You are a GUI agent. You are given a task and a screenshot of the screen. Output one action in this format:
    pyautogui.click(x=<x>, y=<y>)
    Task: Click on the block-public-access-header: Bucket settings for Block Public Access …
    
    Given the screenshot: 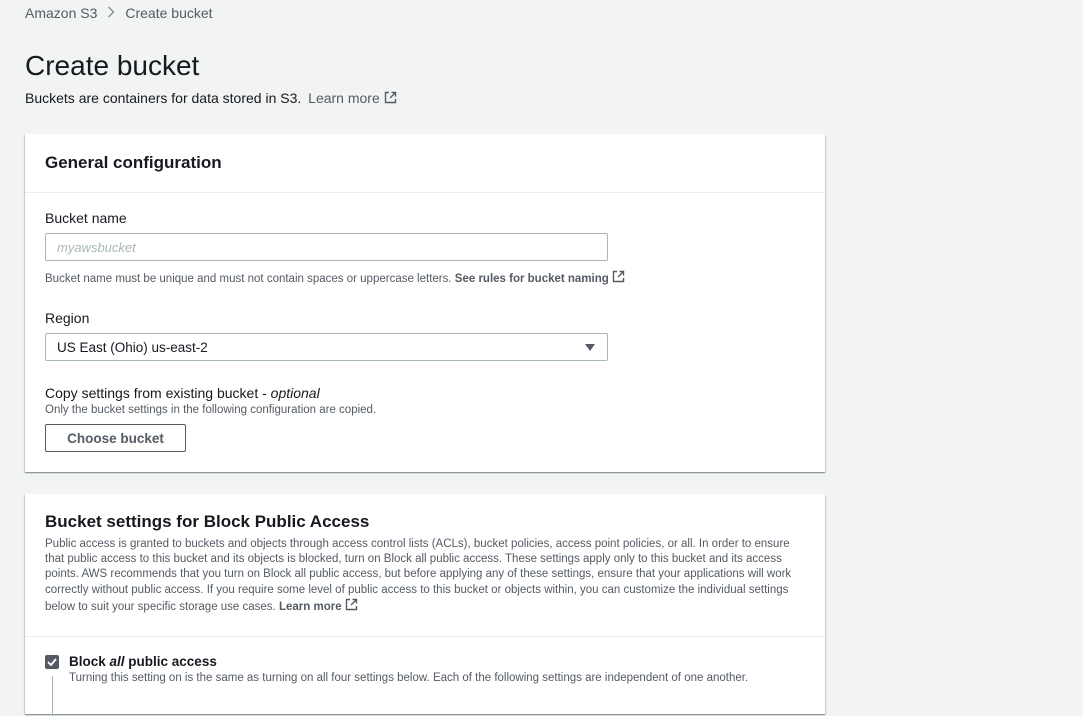 What is the action you would take?
    pyautogui.click(x=425, y=565)
    